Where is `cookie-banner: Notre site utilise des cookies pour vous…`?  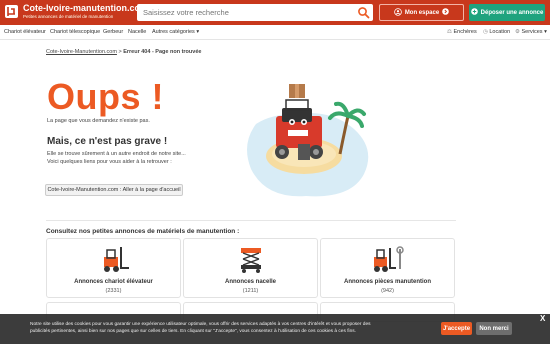 cookie-banner: Notre site utilise des cookies pour vous… is located at coordinates (275, 329).